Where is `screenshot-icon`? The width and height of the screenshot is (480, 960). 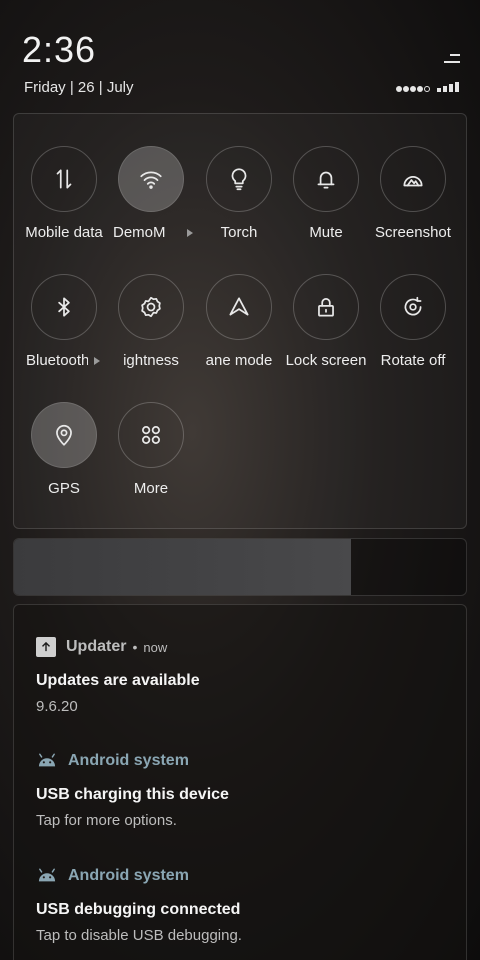 screenshot-icon is located at coordinates (413, 179).